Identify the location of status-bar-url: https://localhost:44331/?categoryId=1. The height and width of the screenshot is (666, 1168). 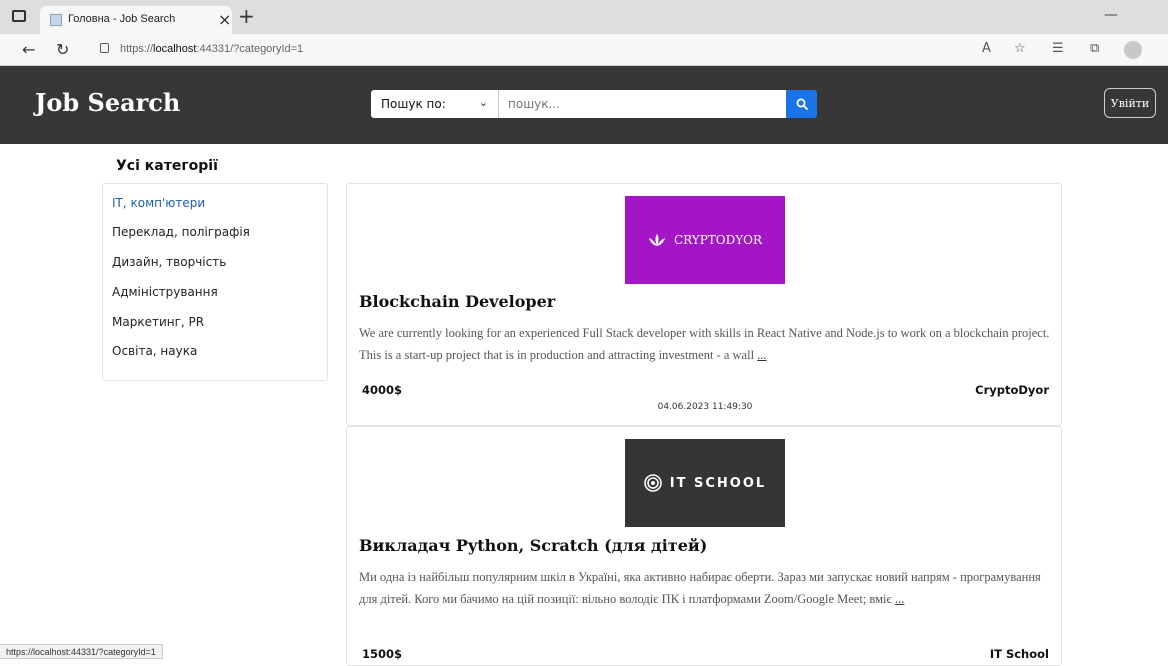
(81, 651).